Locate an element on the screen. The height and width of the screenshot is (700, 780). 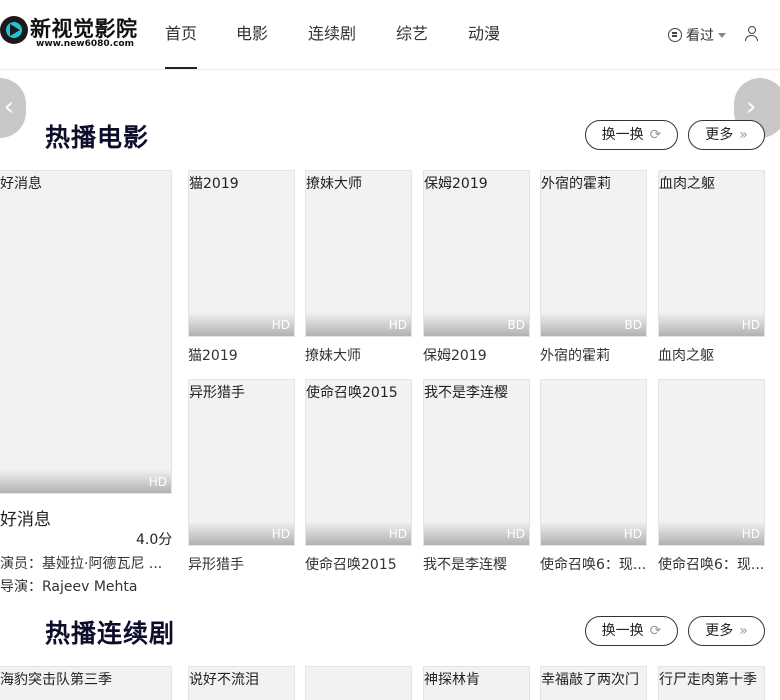
movie-caption: 血肉之躯 is located at coordinates (711, 355).